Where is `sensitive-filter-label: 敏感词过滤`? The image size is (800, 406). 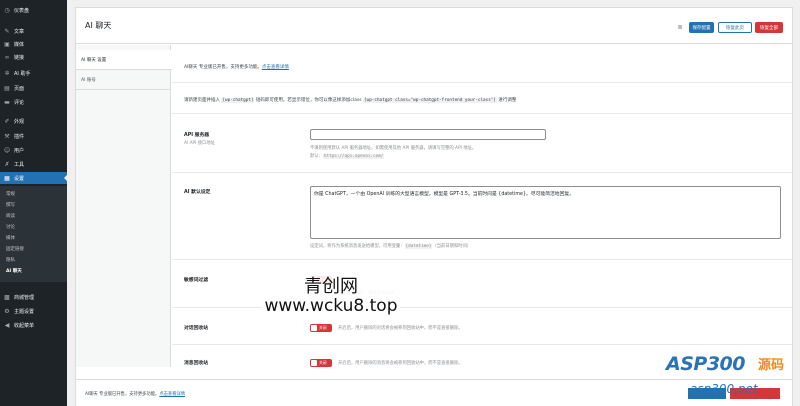 sensitive-filter-label: 敏感词过滤 is located at coordinates (196, 280).